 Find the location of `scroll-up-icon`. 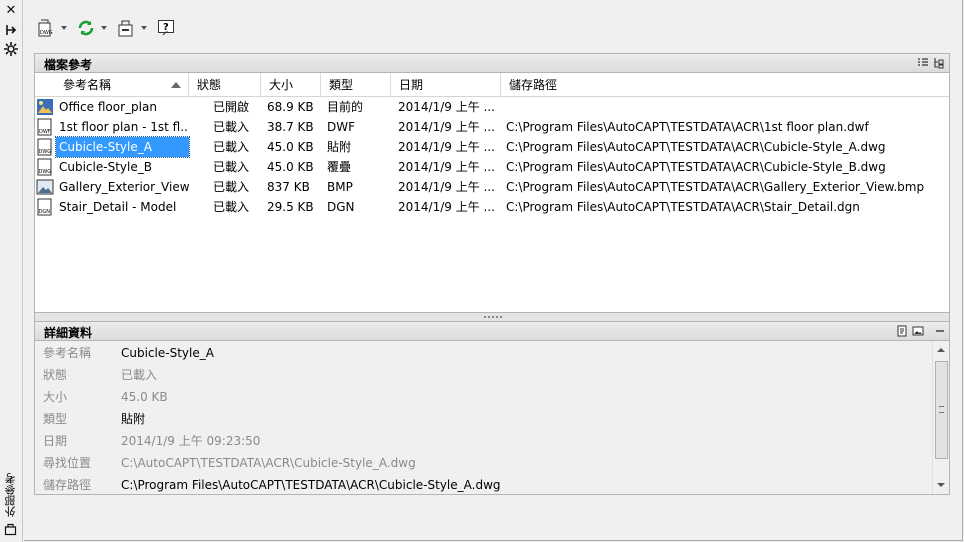

scroll-up-icon is located at coordinates (941, 350).